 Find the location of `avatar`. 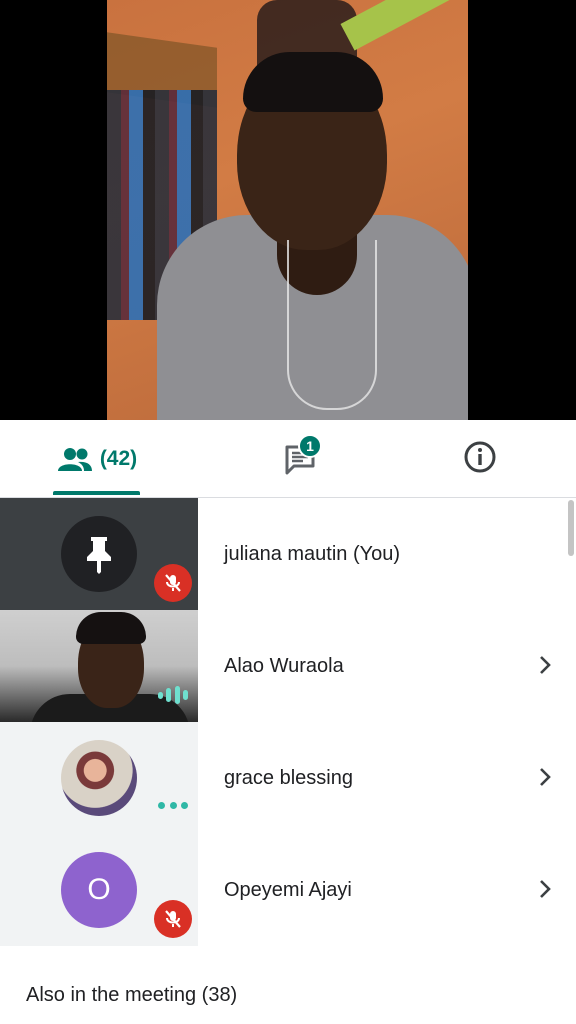

avatar is located at coordinates (99, 778).